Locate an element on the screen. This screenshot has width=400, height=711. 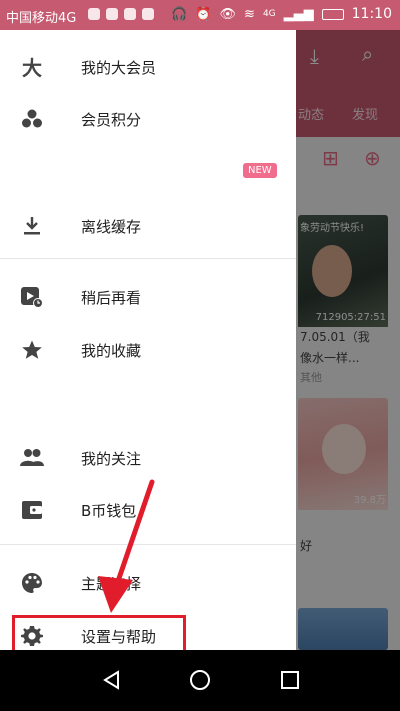
back-icon is located at coordinates (112, 680).